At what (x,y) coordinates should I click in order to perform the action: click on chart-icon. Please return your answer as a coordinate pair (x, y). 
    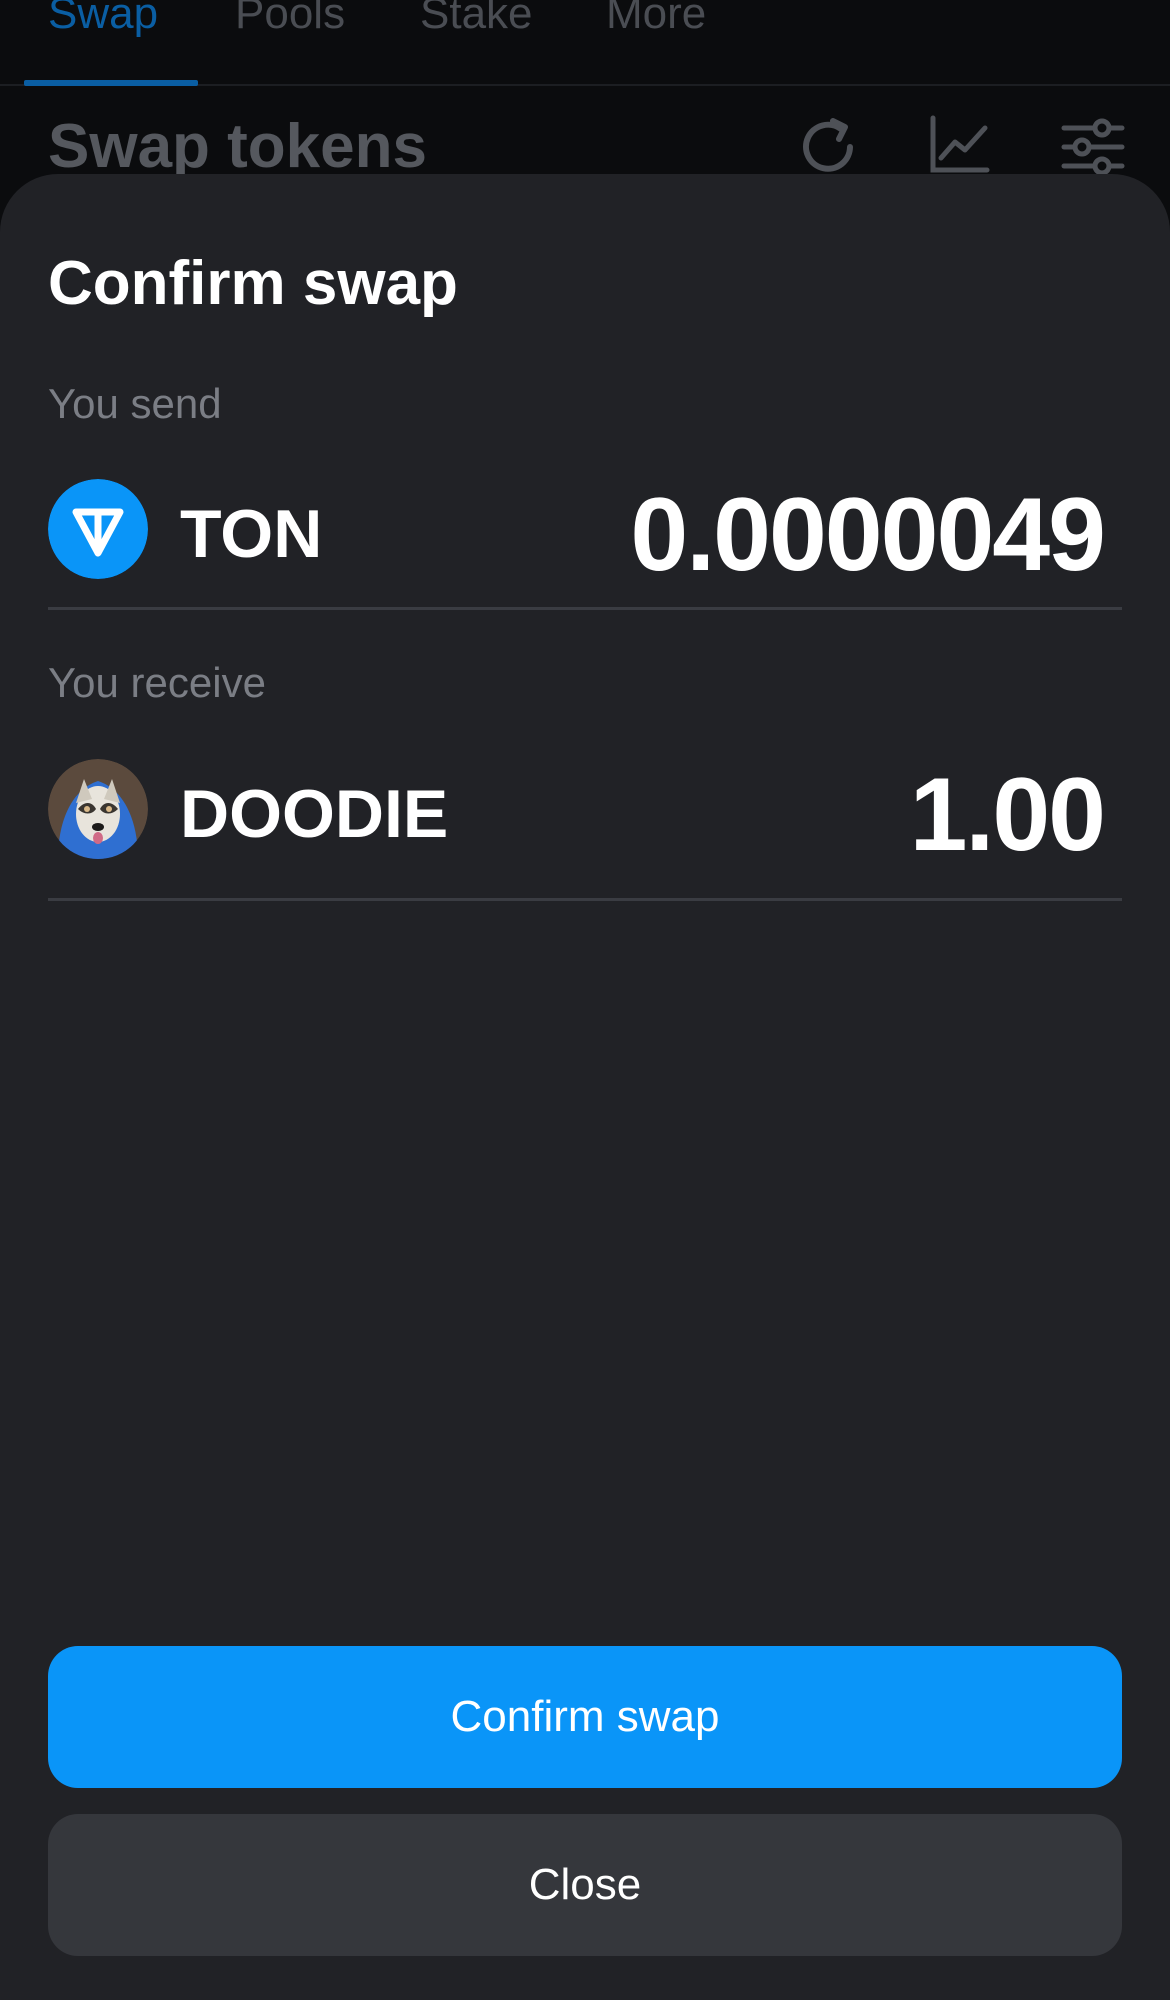
    Looking at the image, I should click on (960, 147).